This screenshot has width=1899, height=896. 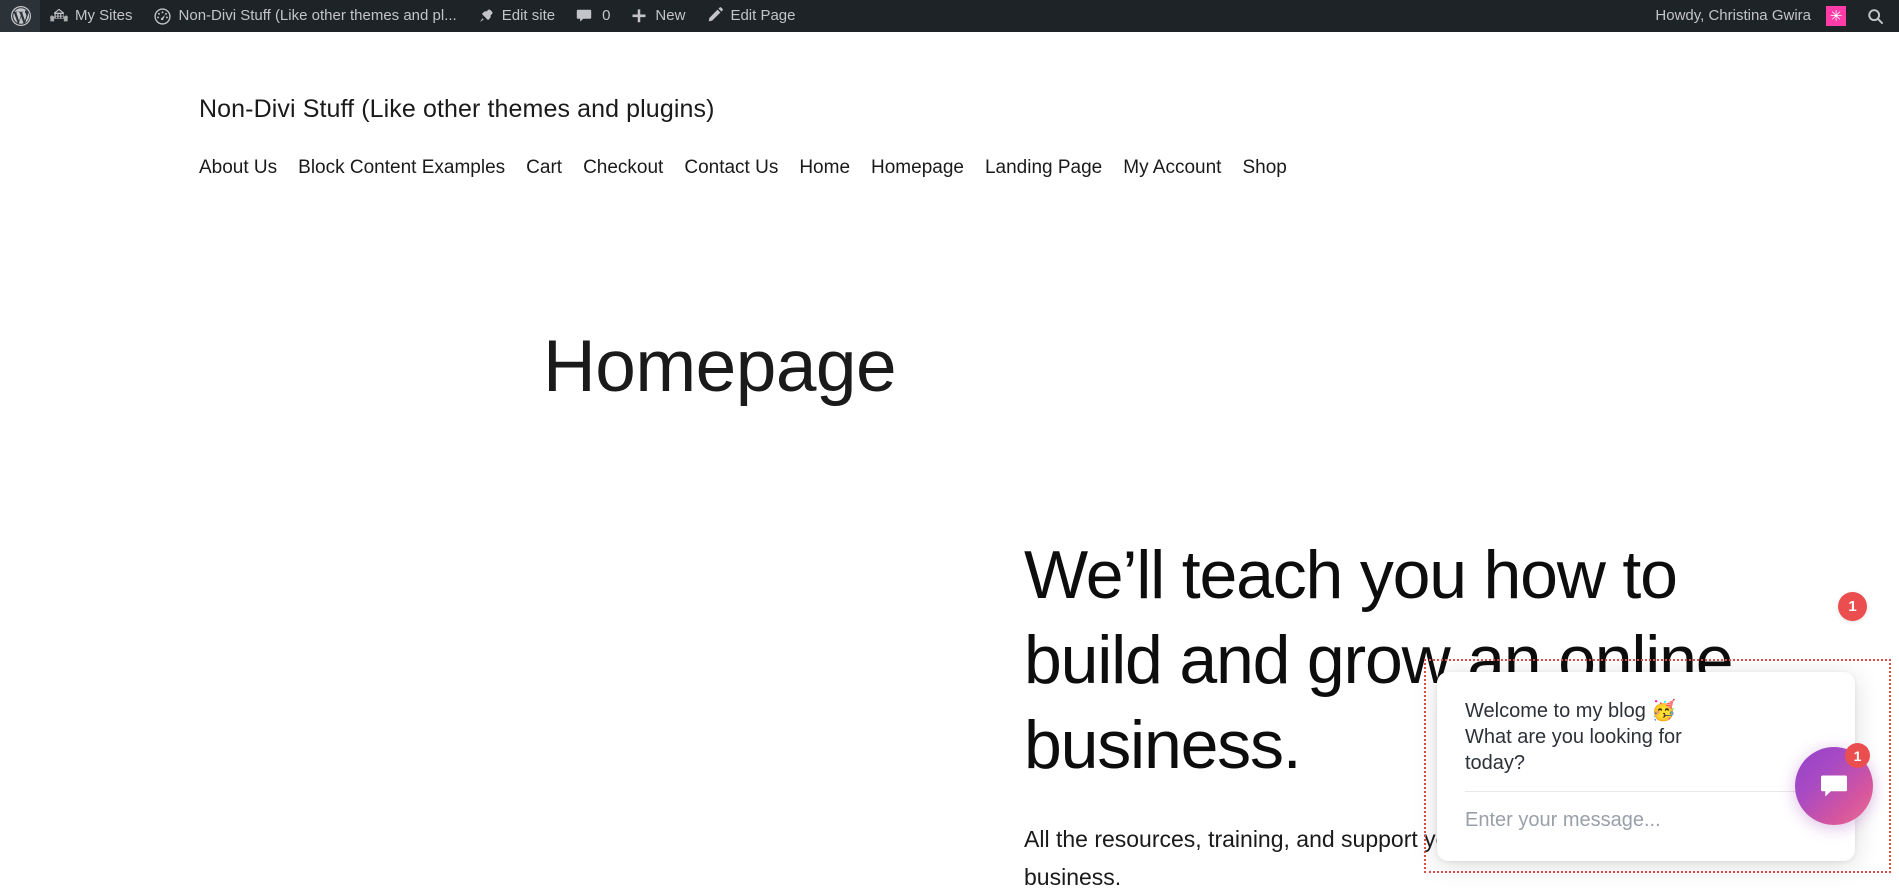 What do you see at coordinates (670, 15) in the screenshot?
I see `admin-bar-new-label: New` at bounding box center [670, 15].